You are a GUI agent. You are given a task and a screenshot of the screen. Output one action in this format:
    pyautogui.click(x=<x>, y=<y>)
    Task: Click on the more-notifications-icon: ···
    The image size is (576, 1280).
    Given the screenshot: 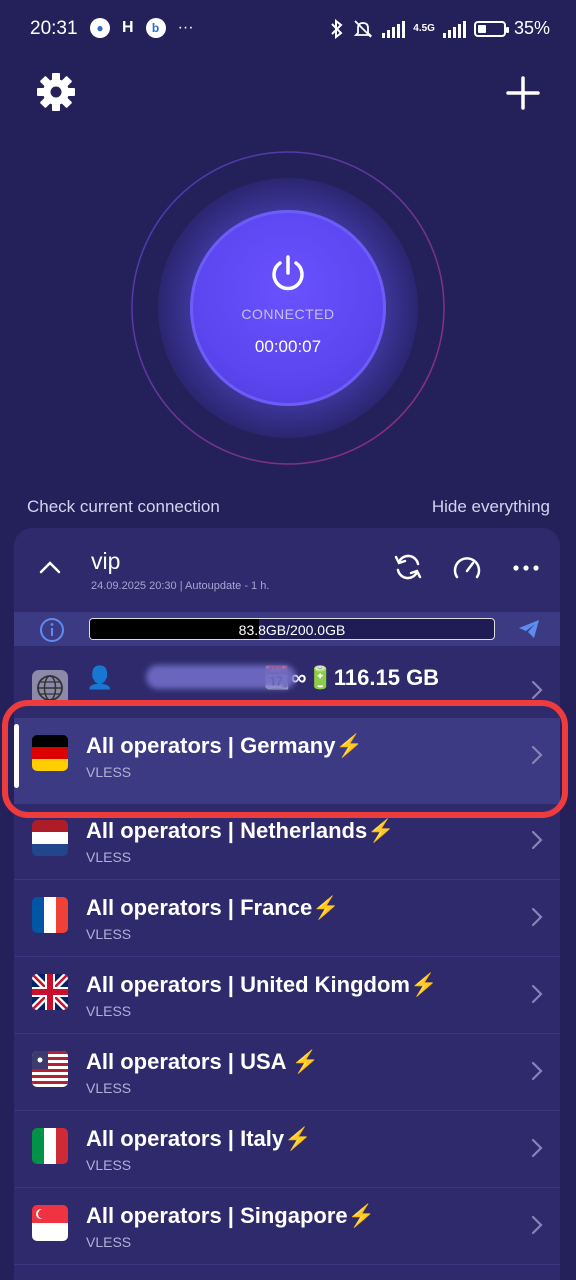 What is the action you would take?
    pyautogui.click(x=185, y=27)
    